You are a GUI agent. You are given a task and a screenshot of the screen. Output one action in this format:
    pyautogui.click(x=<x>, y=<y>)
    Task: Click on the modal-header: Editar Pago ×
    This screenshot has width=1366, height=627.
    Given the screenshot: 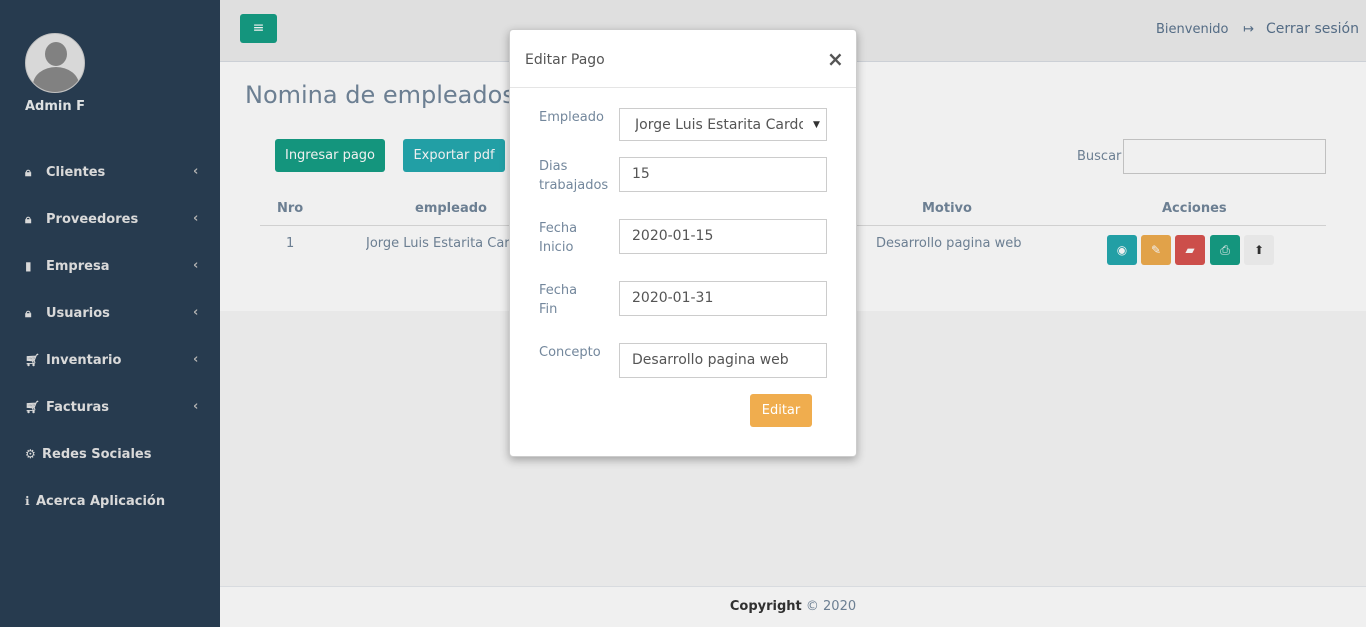 What is the action you would take?
    pyautogui.click(x=683, y=59)
    